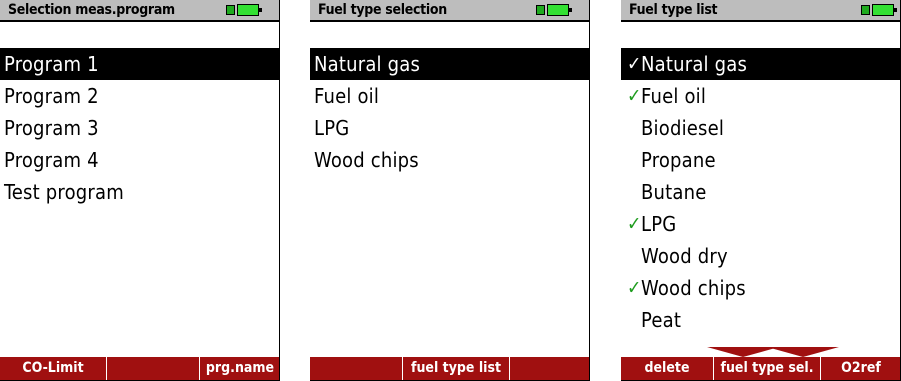 This screenshot has height=381, width=901. Describe the element at coordinates (760, 256) in the screenshot. I see `list-item-wood-dry: Wood dry` at that location.